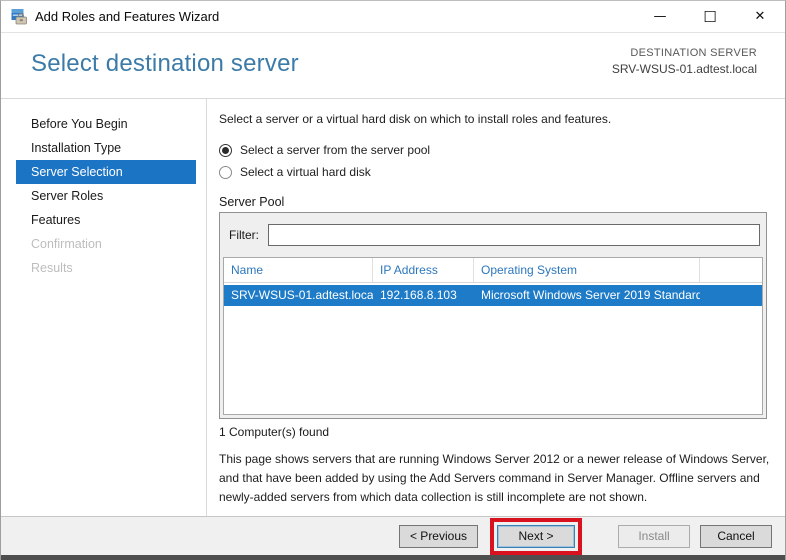 The height and width of the screenshot is (560, 786). What do you see at coordinates (438, 536) in the screenshot?
I see `previous-button: < Previous` at bounding box center [438, 536].